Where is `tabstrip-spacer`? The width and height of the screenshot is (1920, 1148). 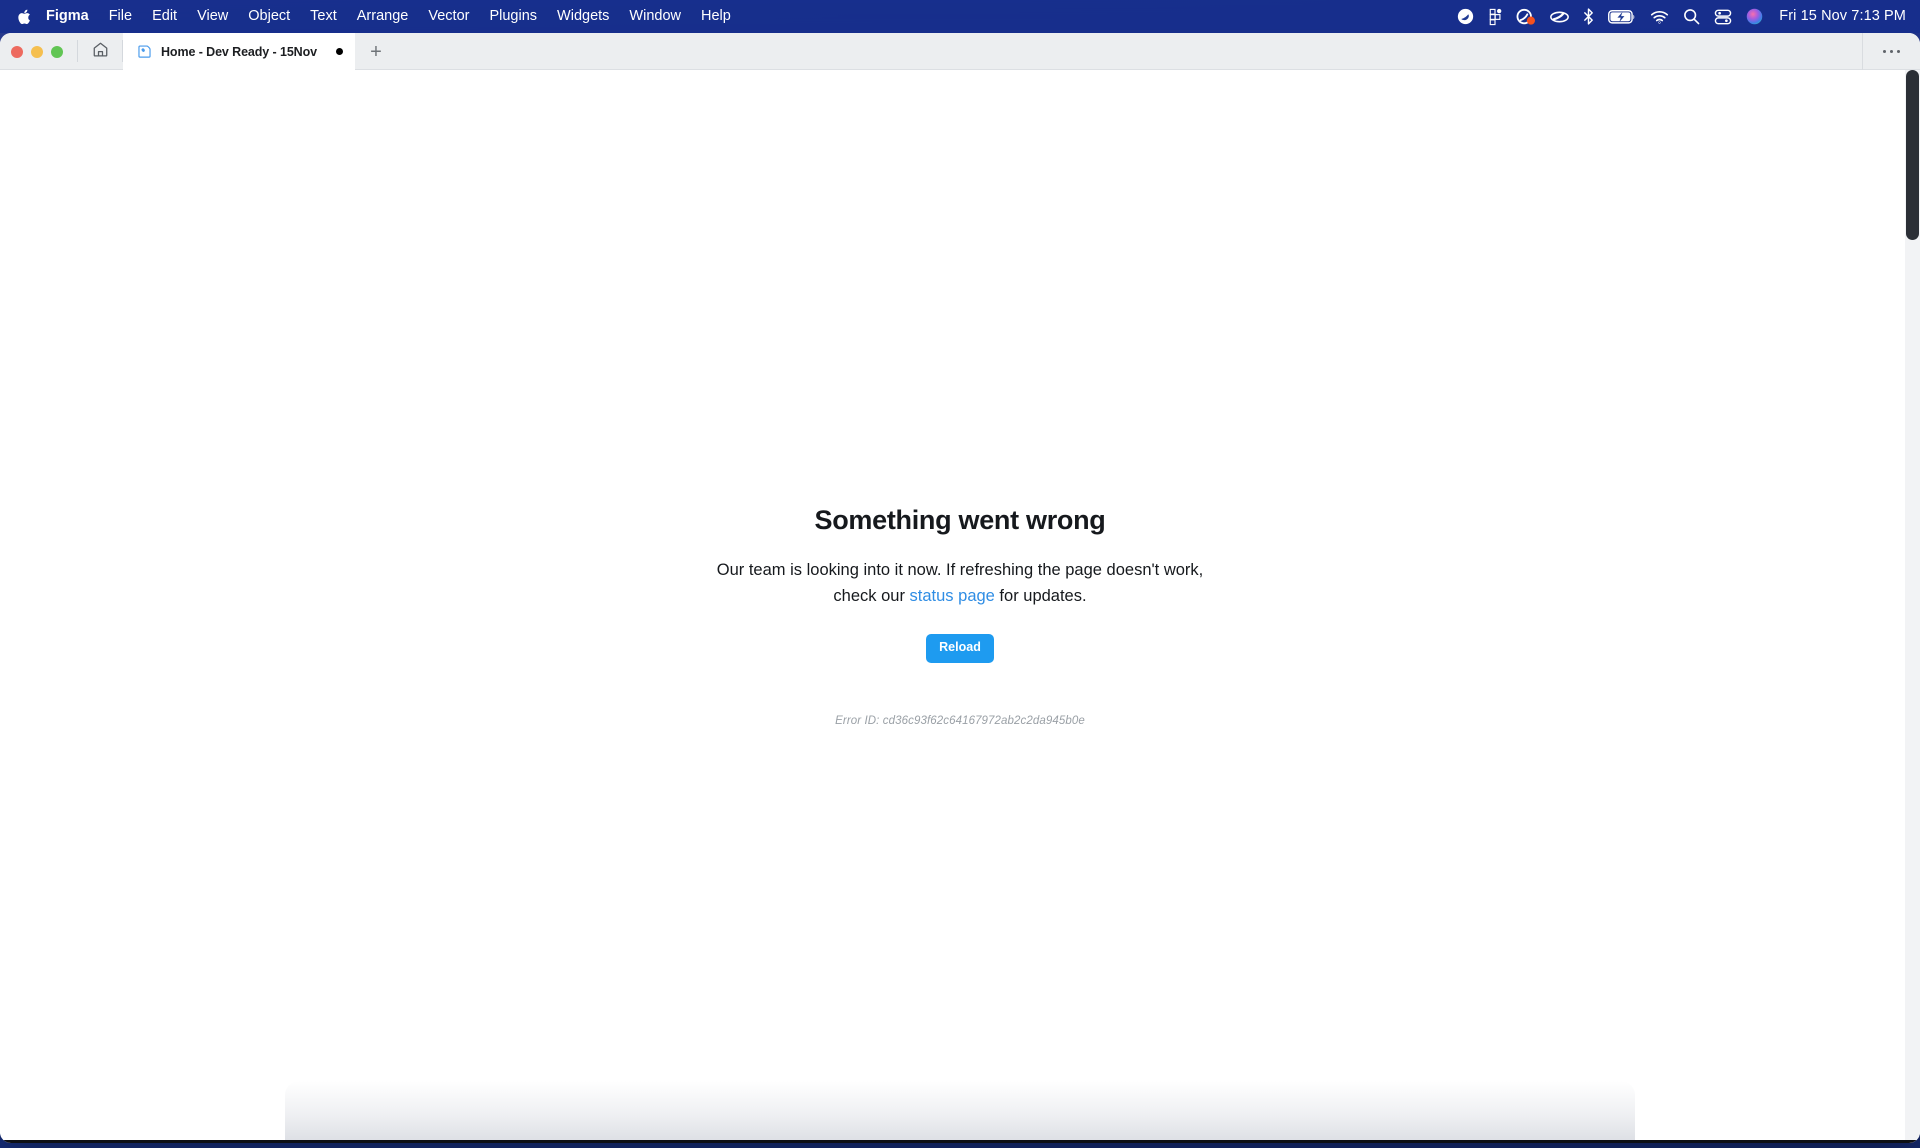 tabstrip-spacer is located at coordinates (1129, 51).